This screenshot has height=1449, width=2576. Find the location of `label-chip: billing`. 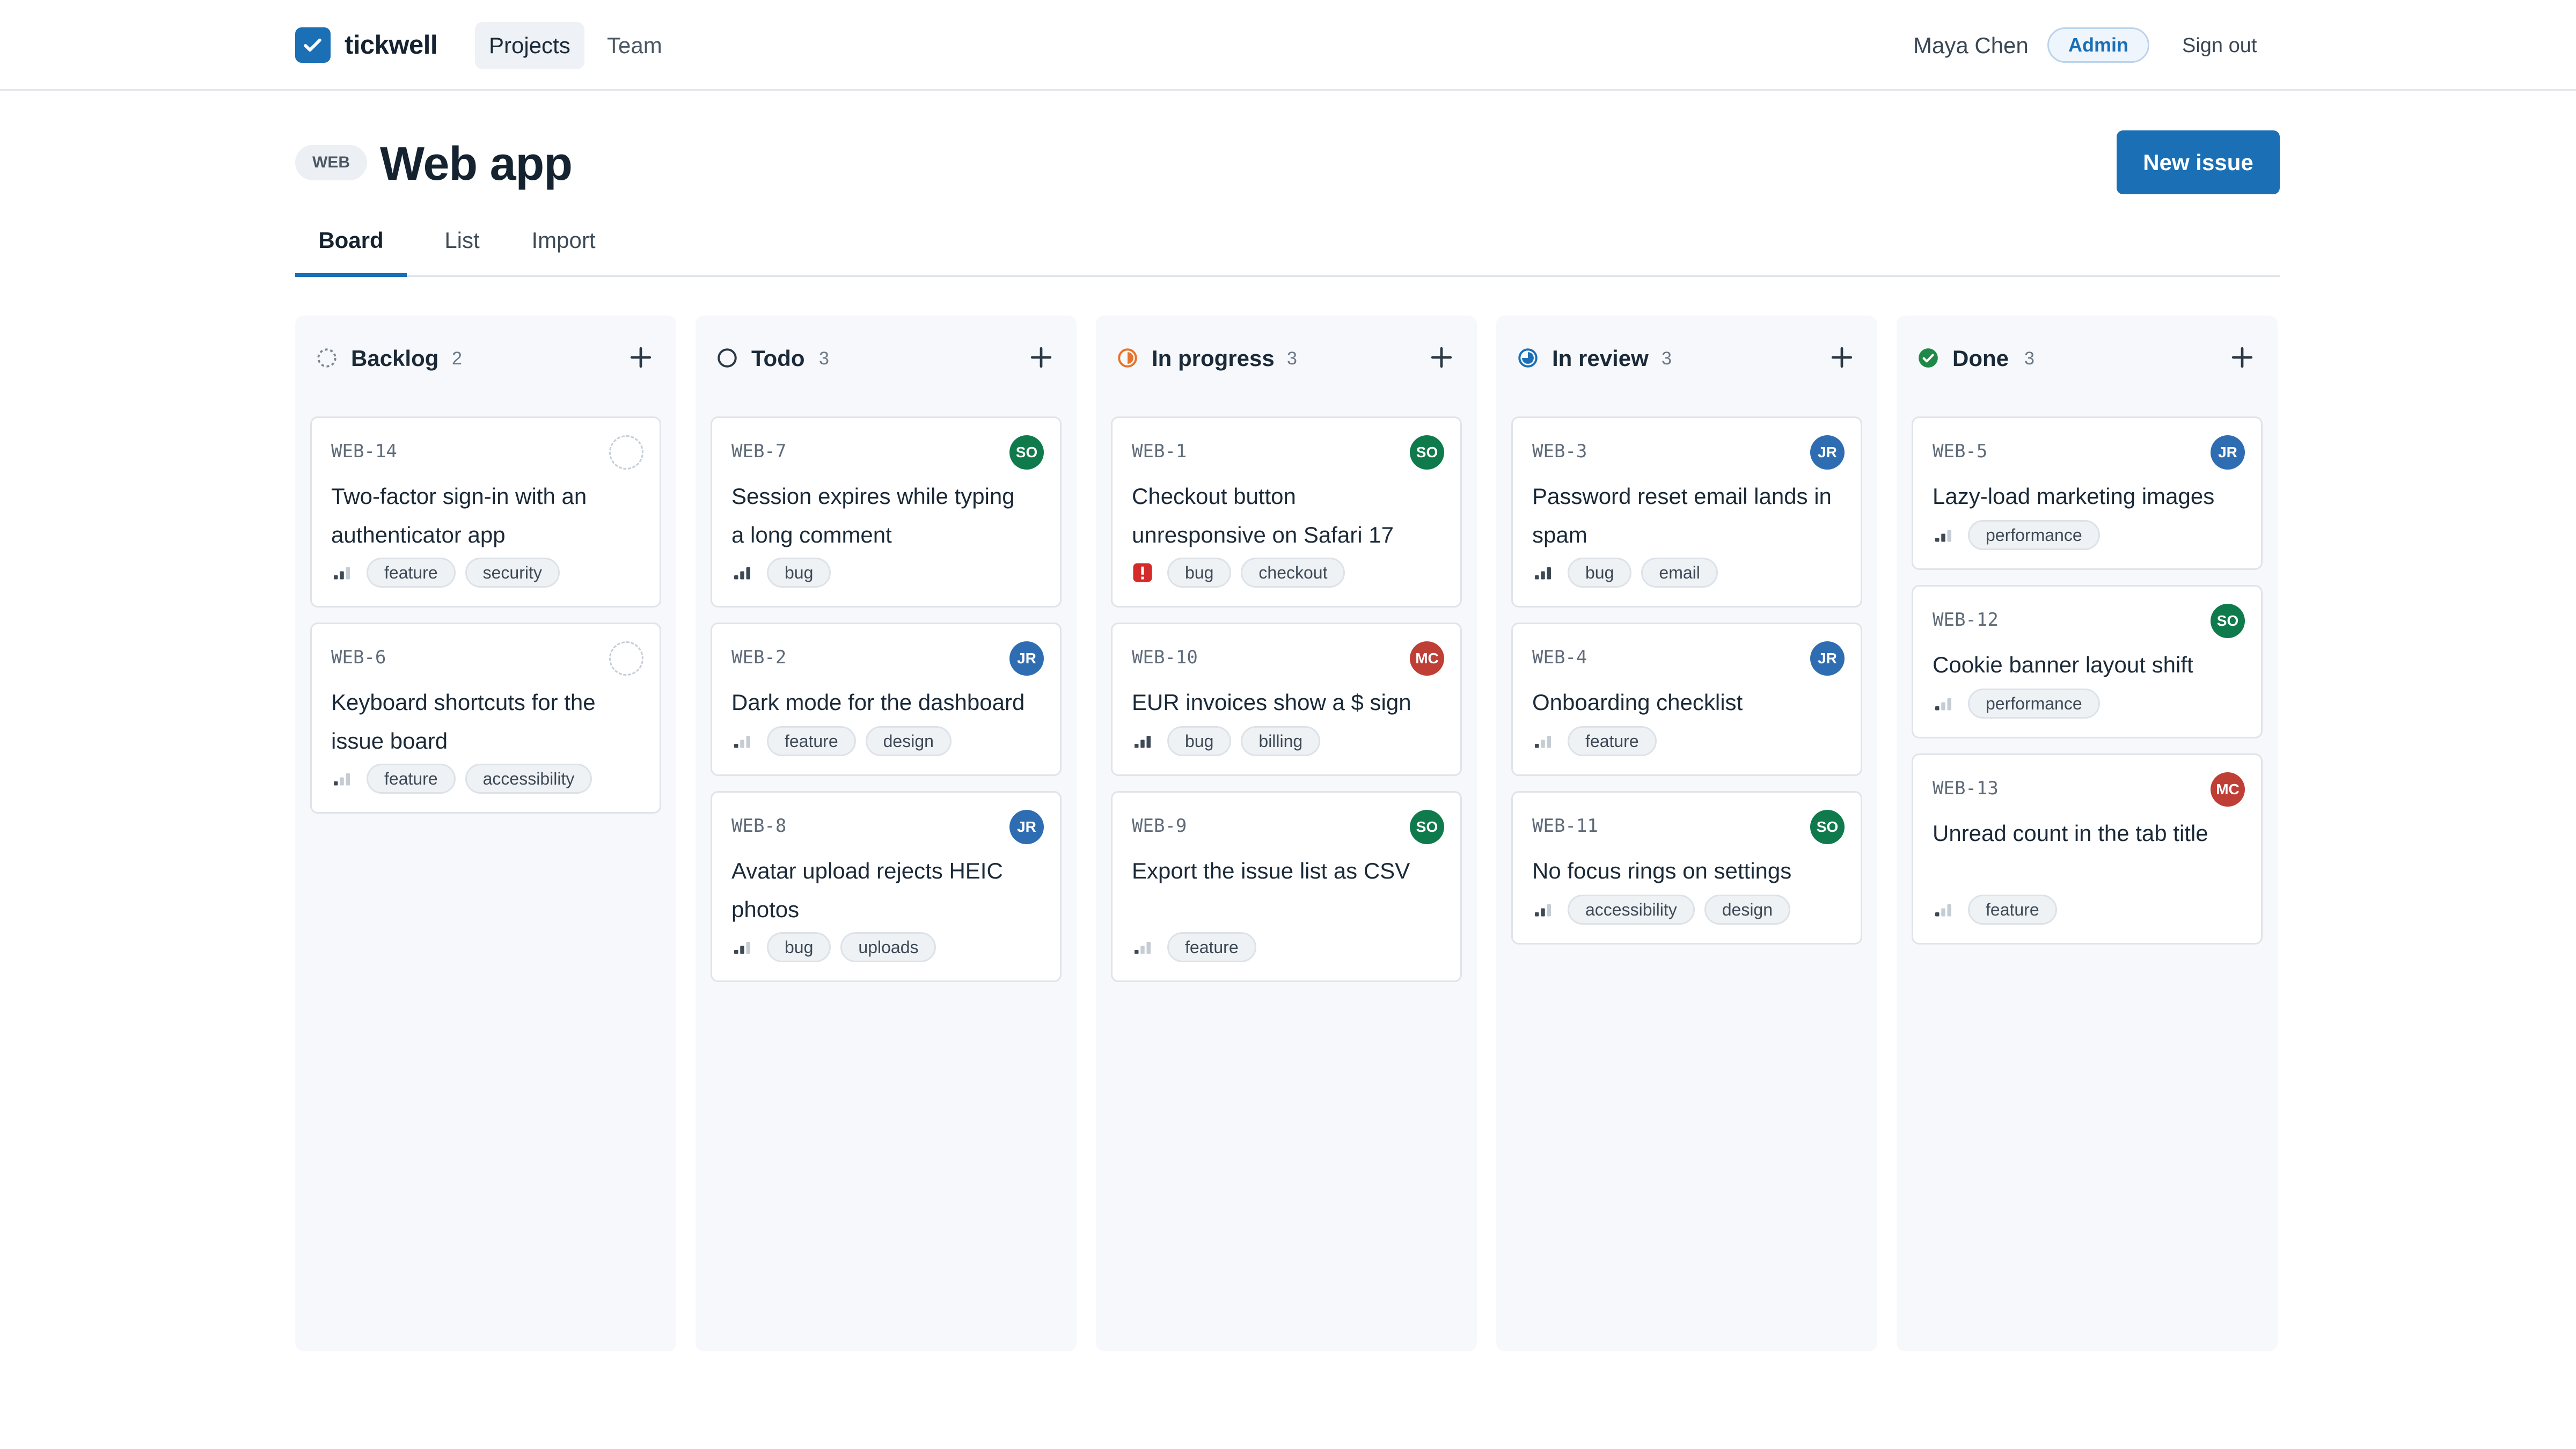

label-chip: billing is located at coordinates (1281, 741).